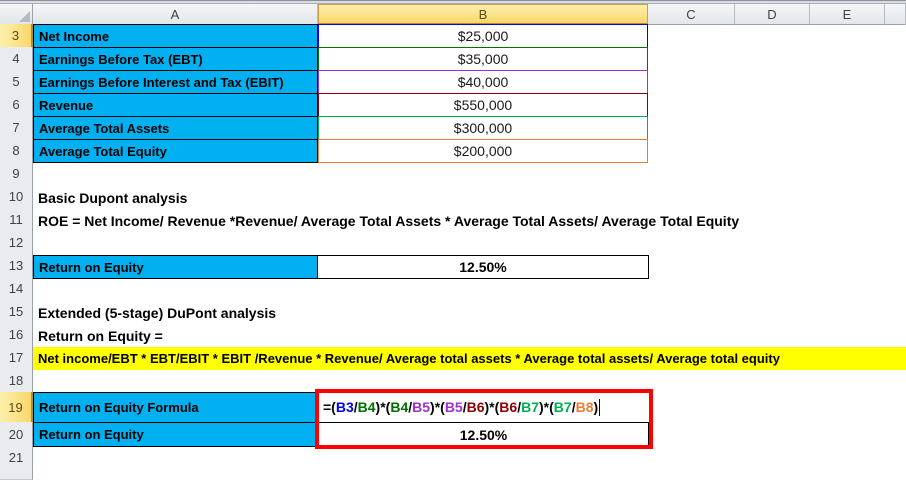  What do you see at coordinates (16, 266) in the screenshot?
I see `row-header-13: 13` at bounding box center [16, 266].